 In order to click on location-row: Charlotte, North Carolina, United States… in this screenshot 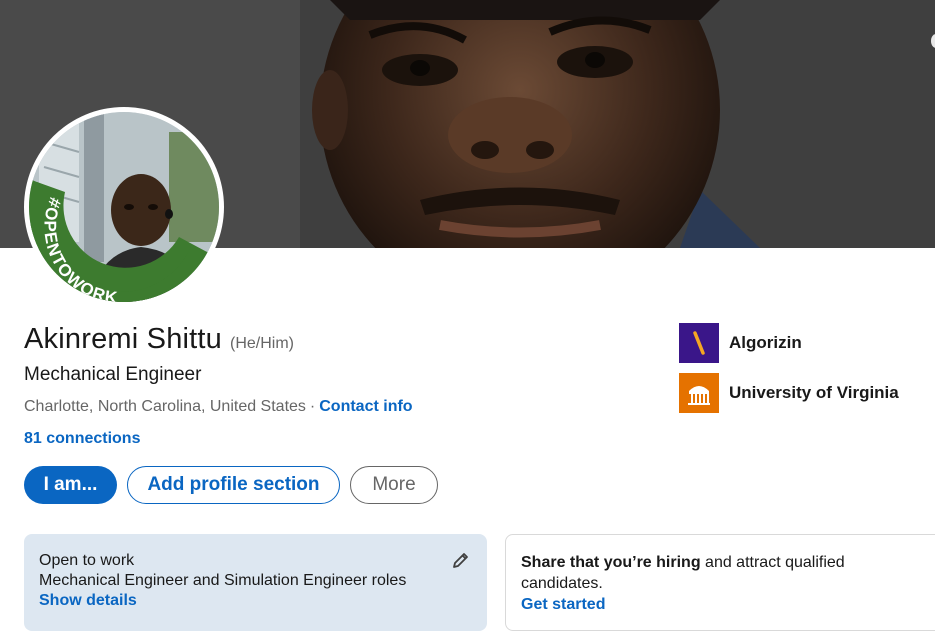, I will do `click(218, 407)`.